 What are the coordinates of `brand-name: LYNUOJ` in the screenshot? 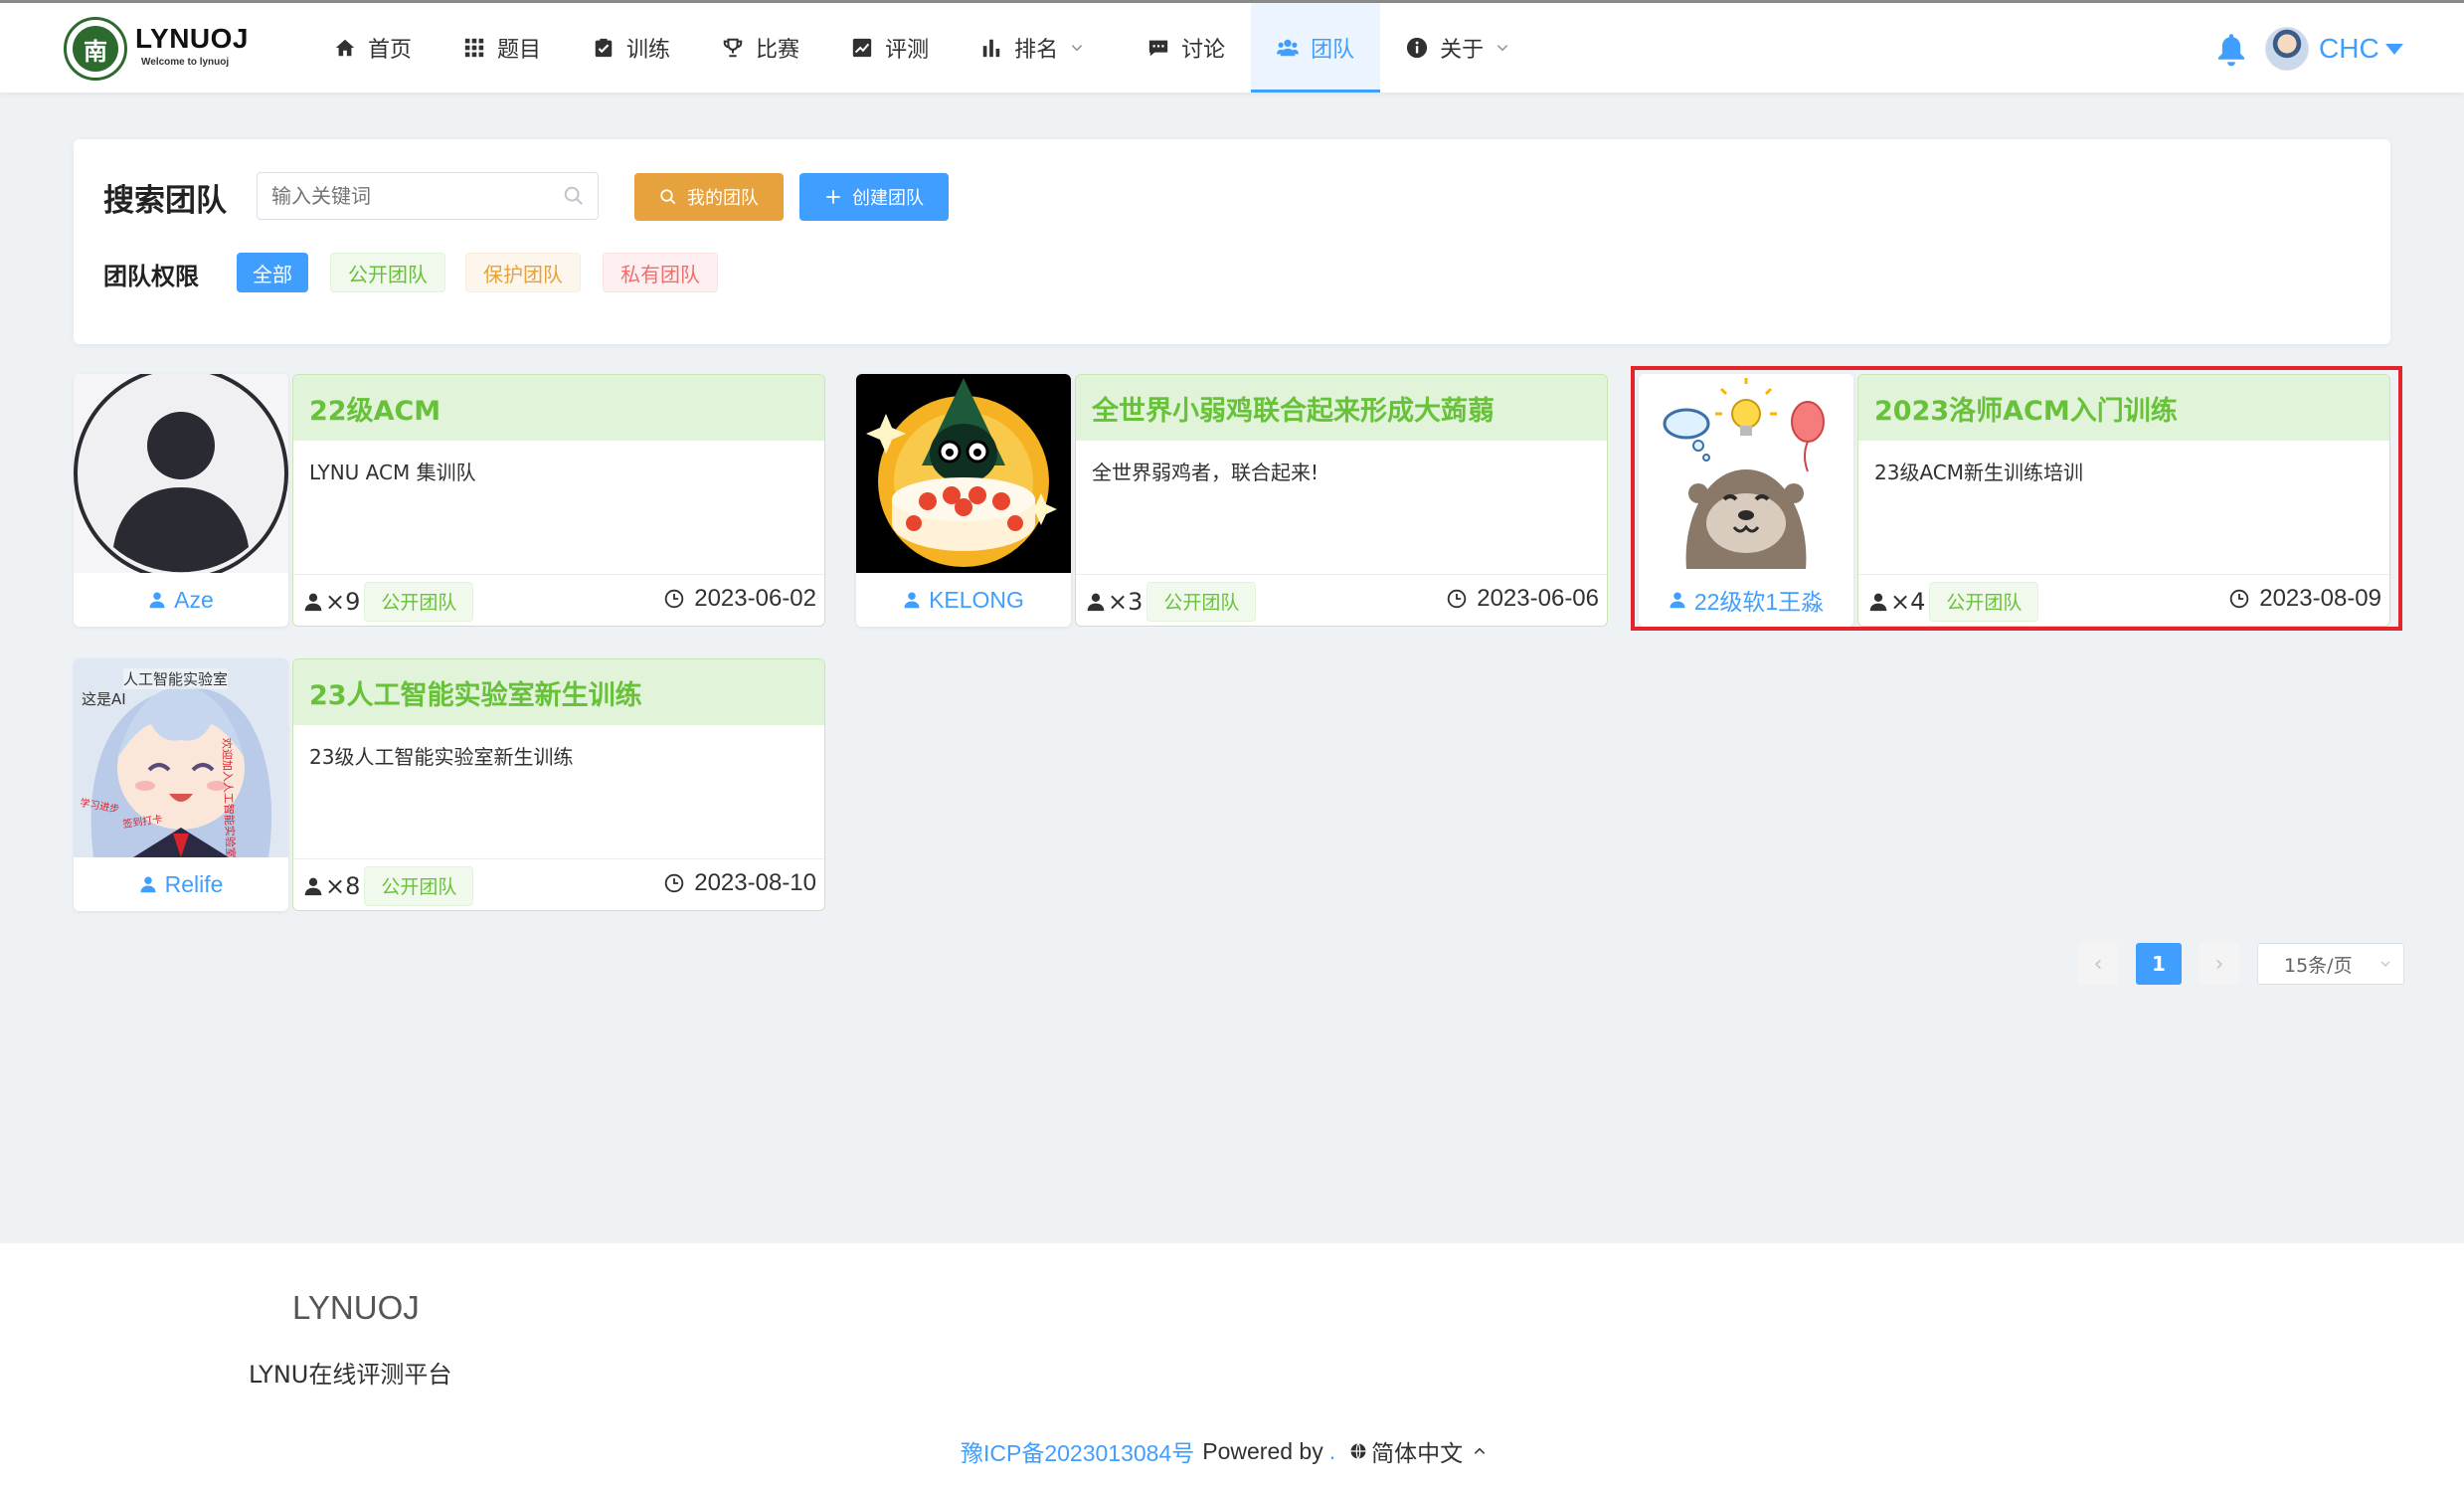 It's located at (192, 39).